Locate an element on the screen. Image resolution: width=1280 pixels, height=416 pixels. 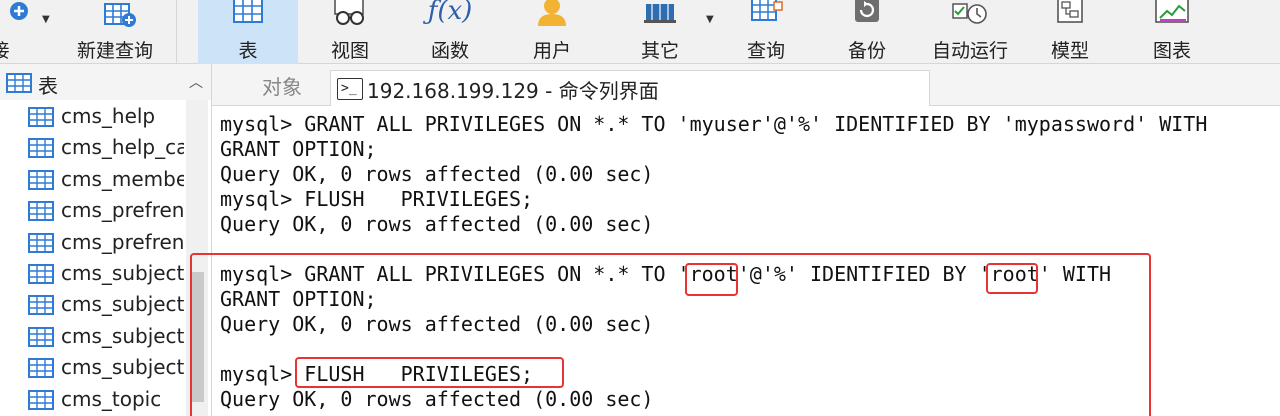
highlight-root-password is located at coordinates (1012, 278).